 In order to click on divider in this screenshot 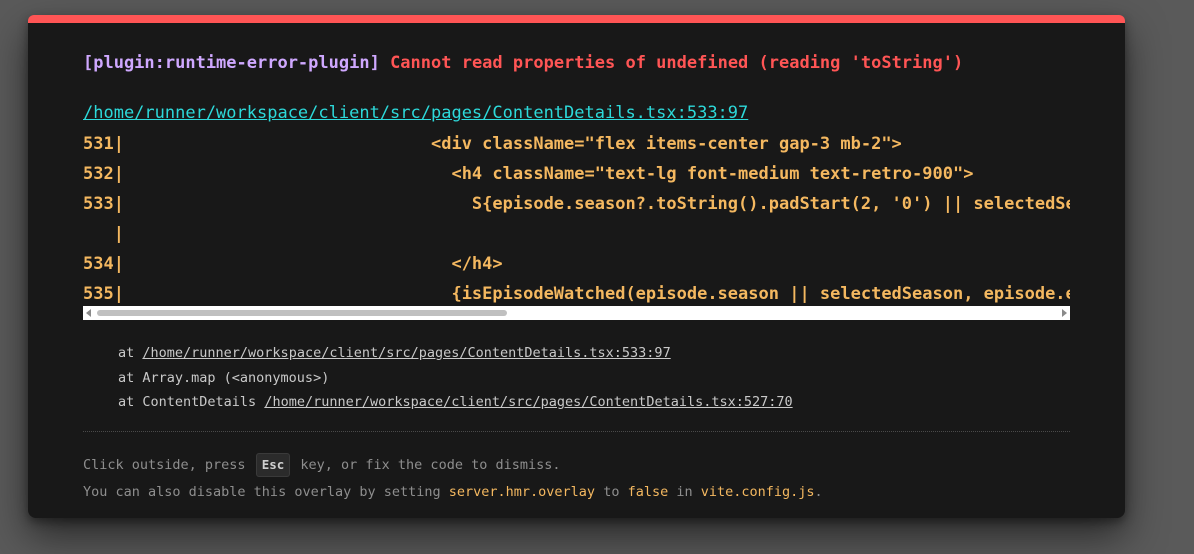, I will do `click(576, 431)`.